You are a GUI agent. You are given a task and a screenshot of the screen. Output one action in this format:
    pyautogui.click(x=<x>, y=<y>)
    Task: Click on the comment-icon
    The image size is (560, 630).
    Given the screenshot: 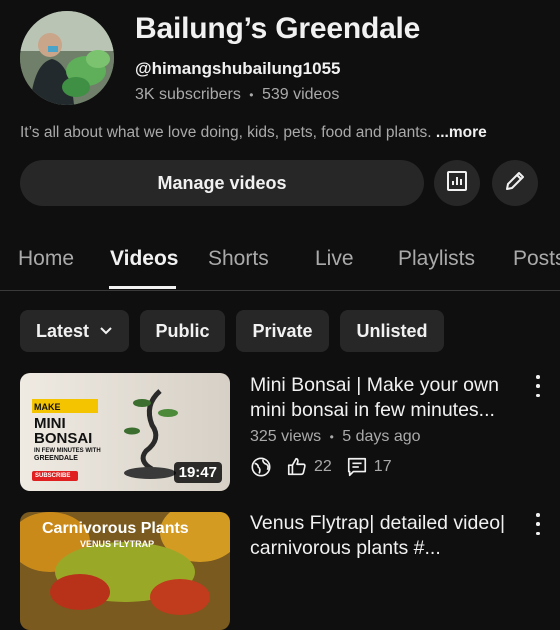 What is the action you would take?
    pyautogui.click(x=357, y=467)
    